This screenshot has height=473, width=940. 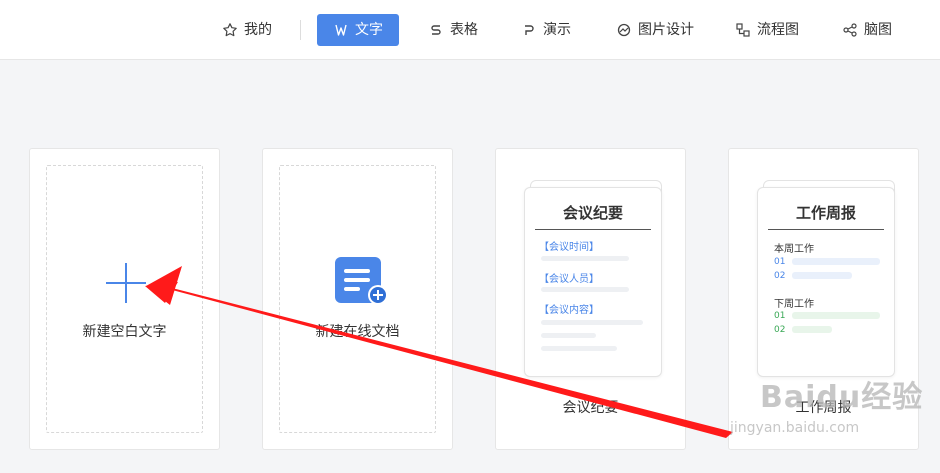 I want to click on tab-mindmap: 脑图, so click(x=867, y=30).